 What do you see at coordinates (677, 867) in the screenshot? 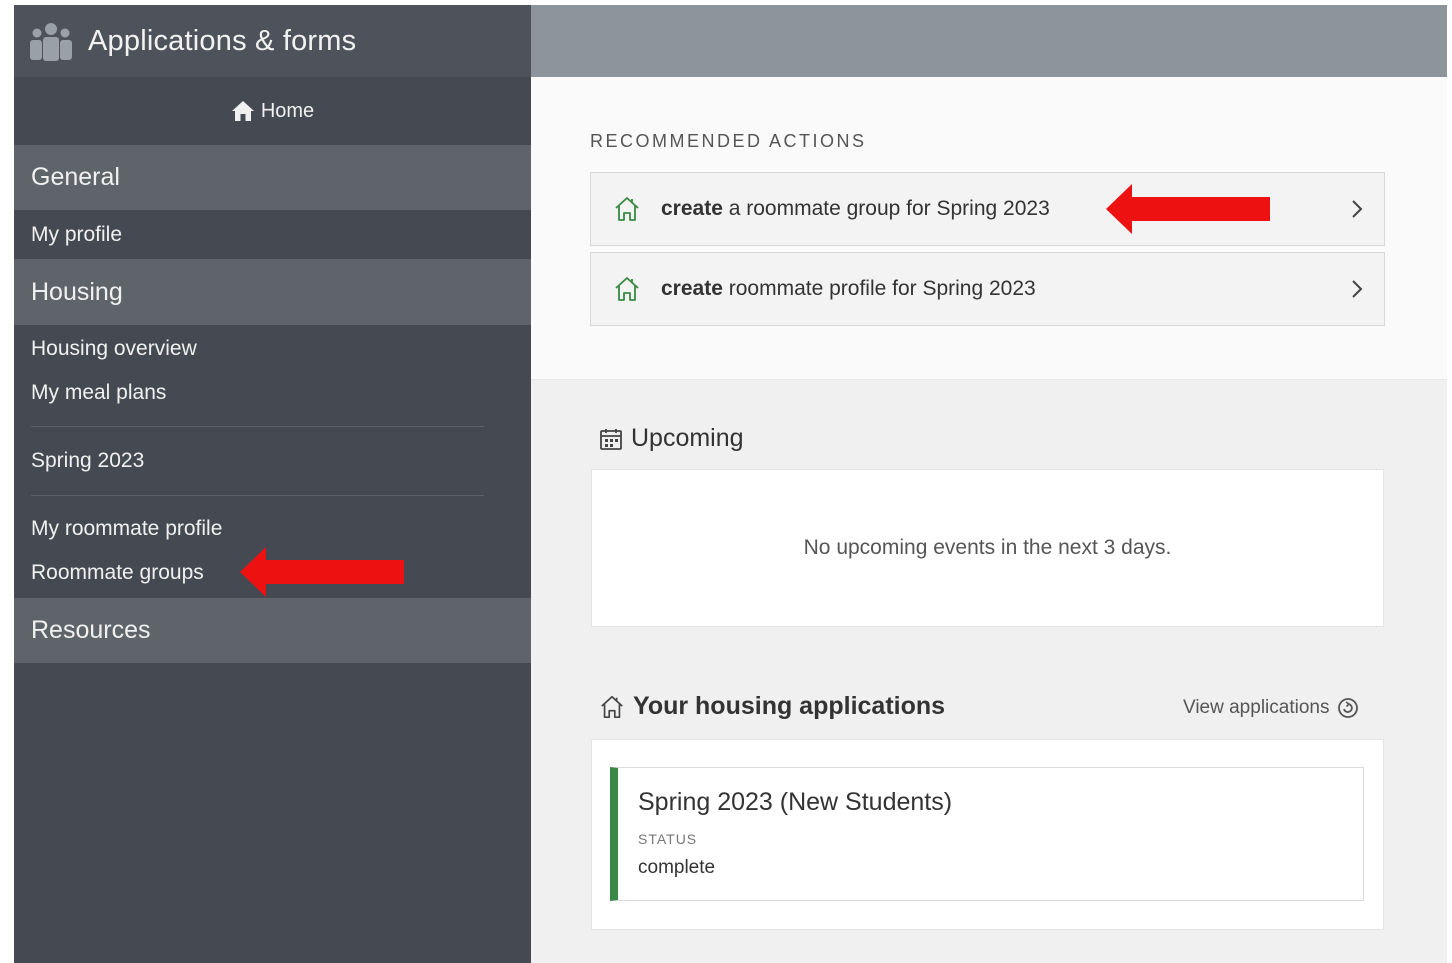
I see `application-status-value: complete` at bounding box center [677, 867].